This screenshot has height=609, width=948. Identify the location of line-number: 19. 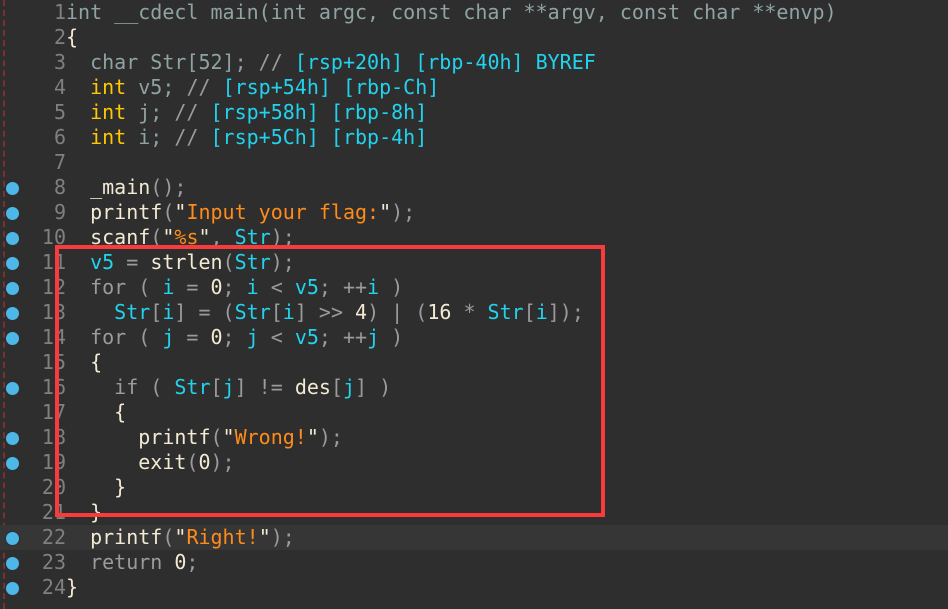
(53, 462).